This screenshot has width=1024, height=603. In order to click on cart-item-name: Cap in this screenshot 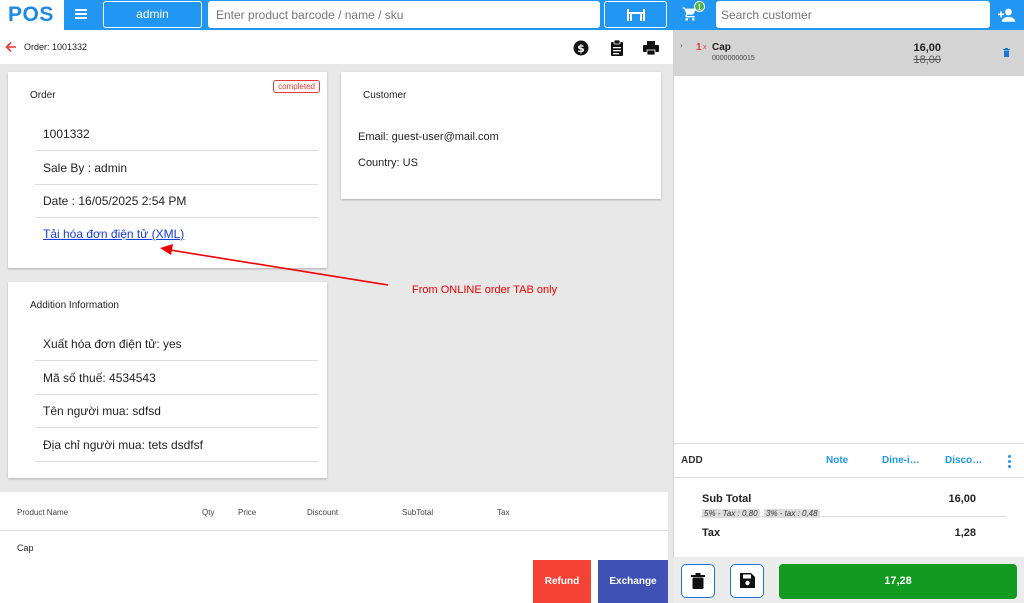, I will do `click(721, 47)`.